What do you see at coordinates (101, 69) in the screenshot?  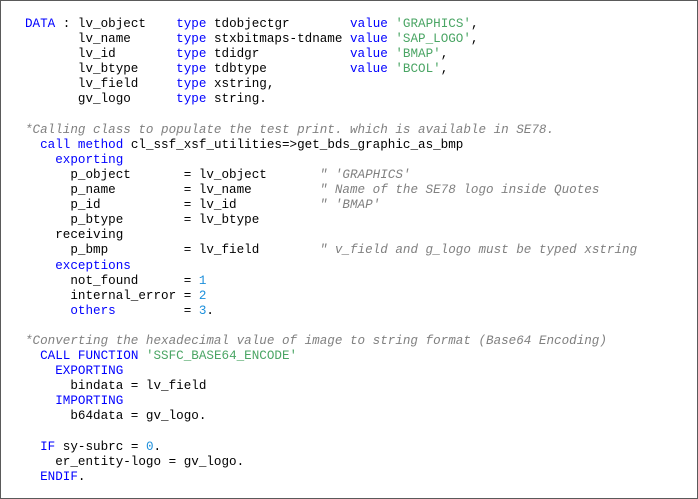 I see `code-token: lv_btype` at bounding box center [101, 69].